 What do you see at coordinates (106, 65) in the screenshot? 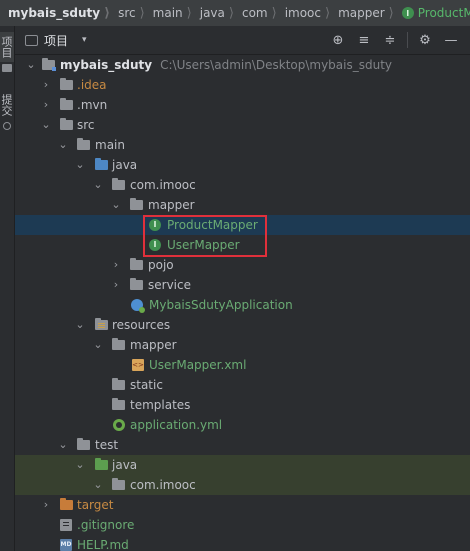
I see `project-name: mybais_sduty` at bounding box center [106, 65].